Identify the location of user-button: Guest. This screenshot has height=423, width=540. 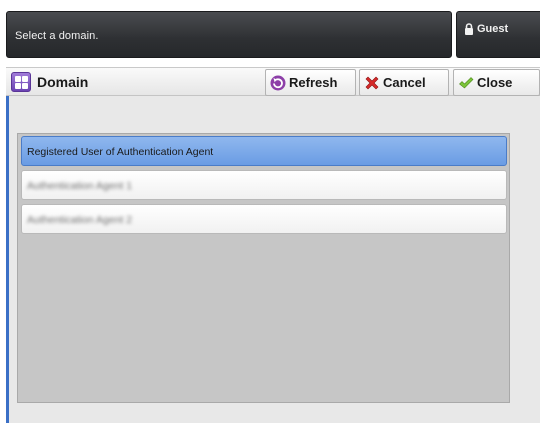
(498, 34).